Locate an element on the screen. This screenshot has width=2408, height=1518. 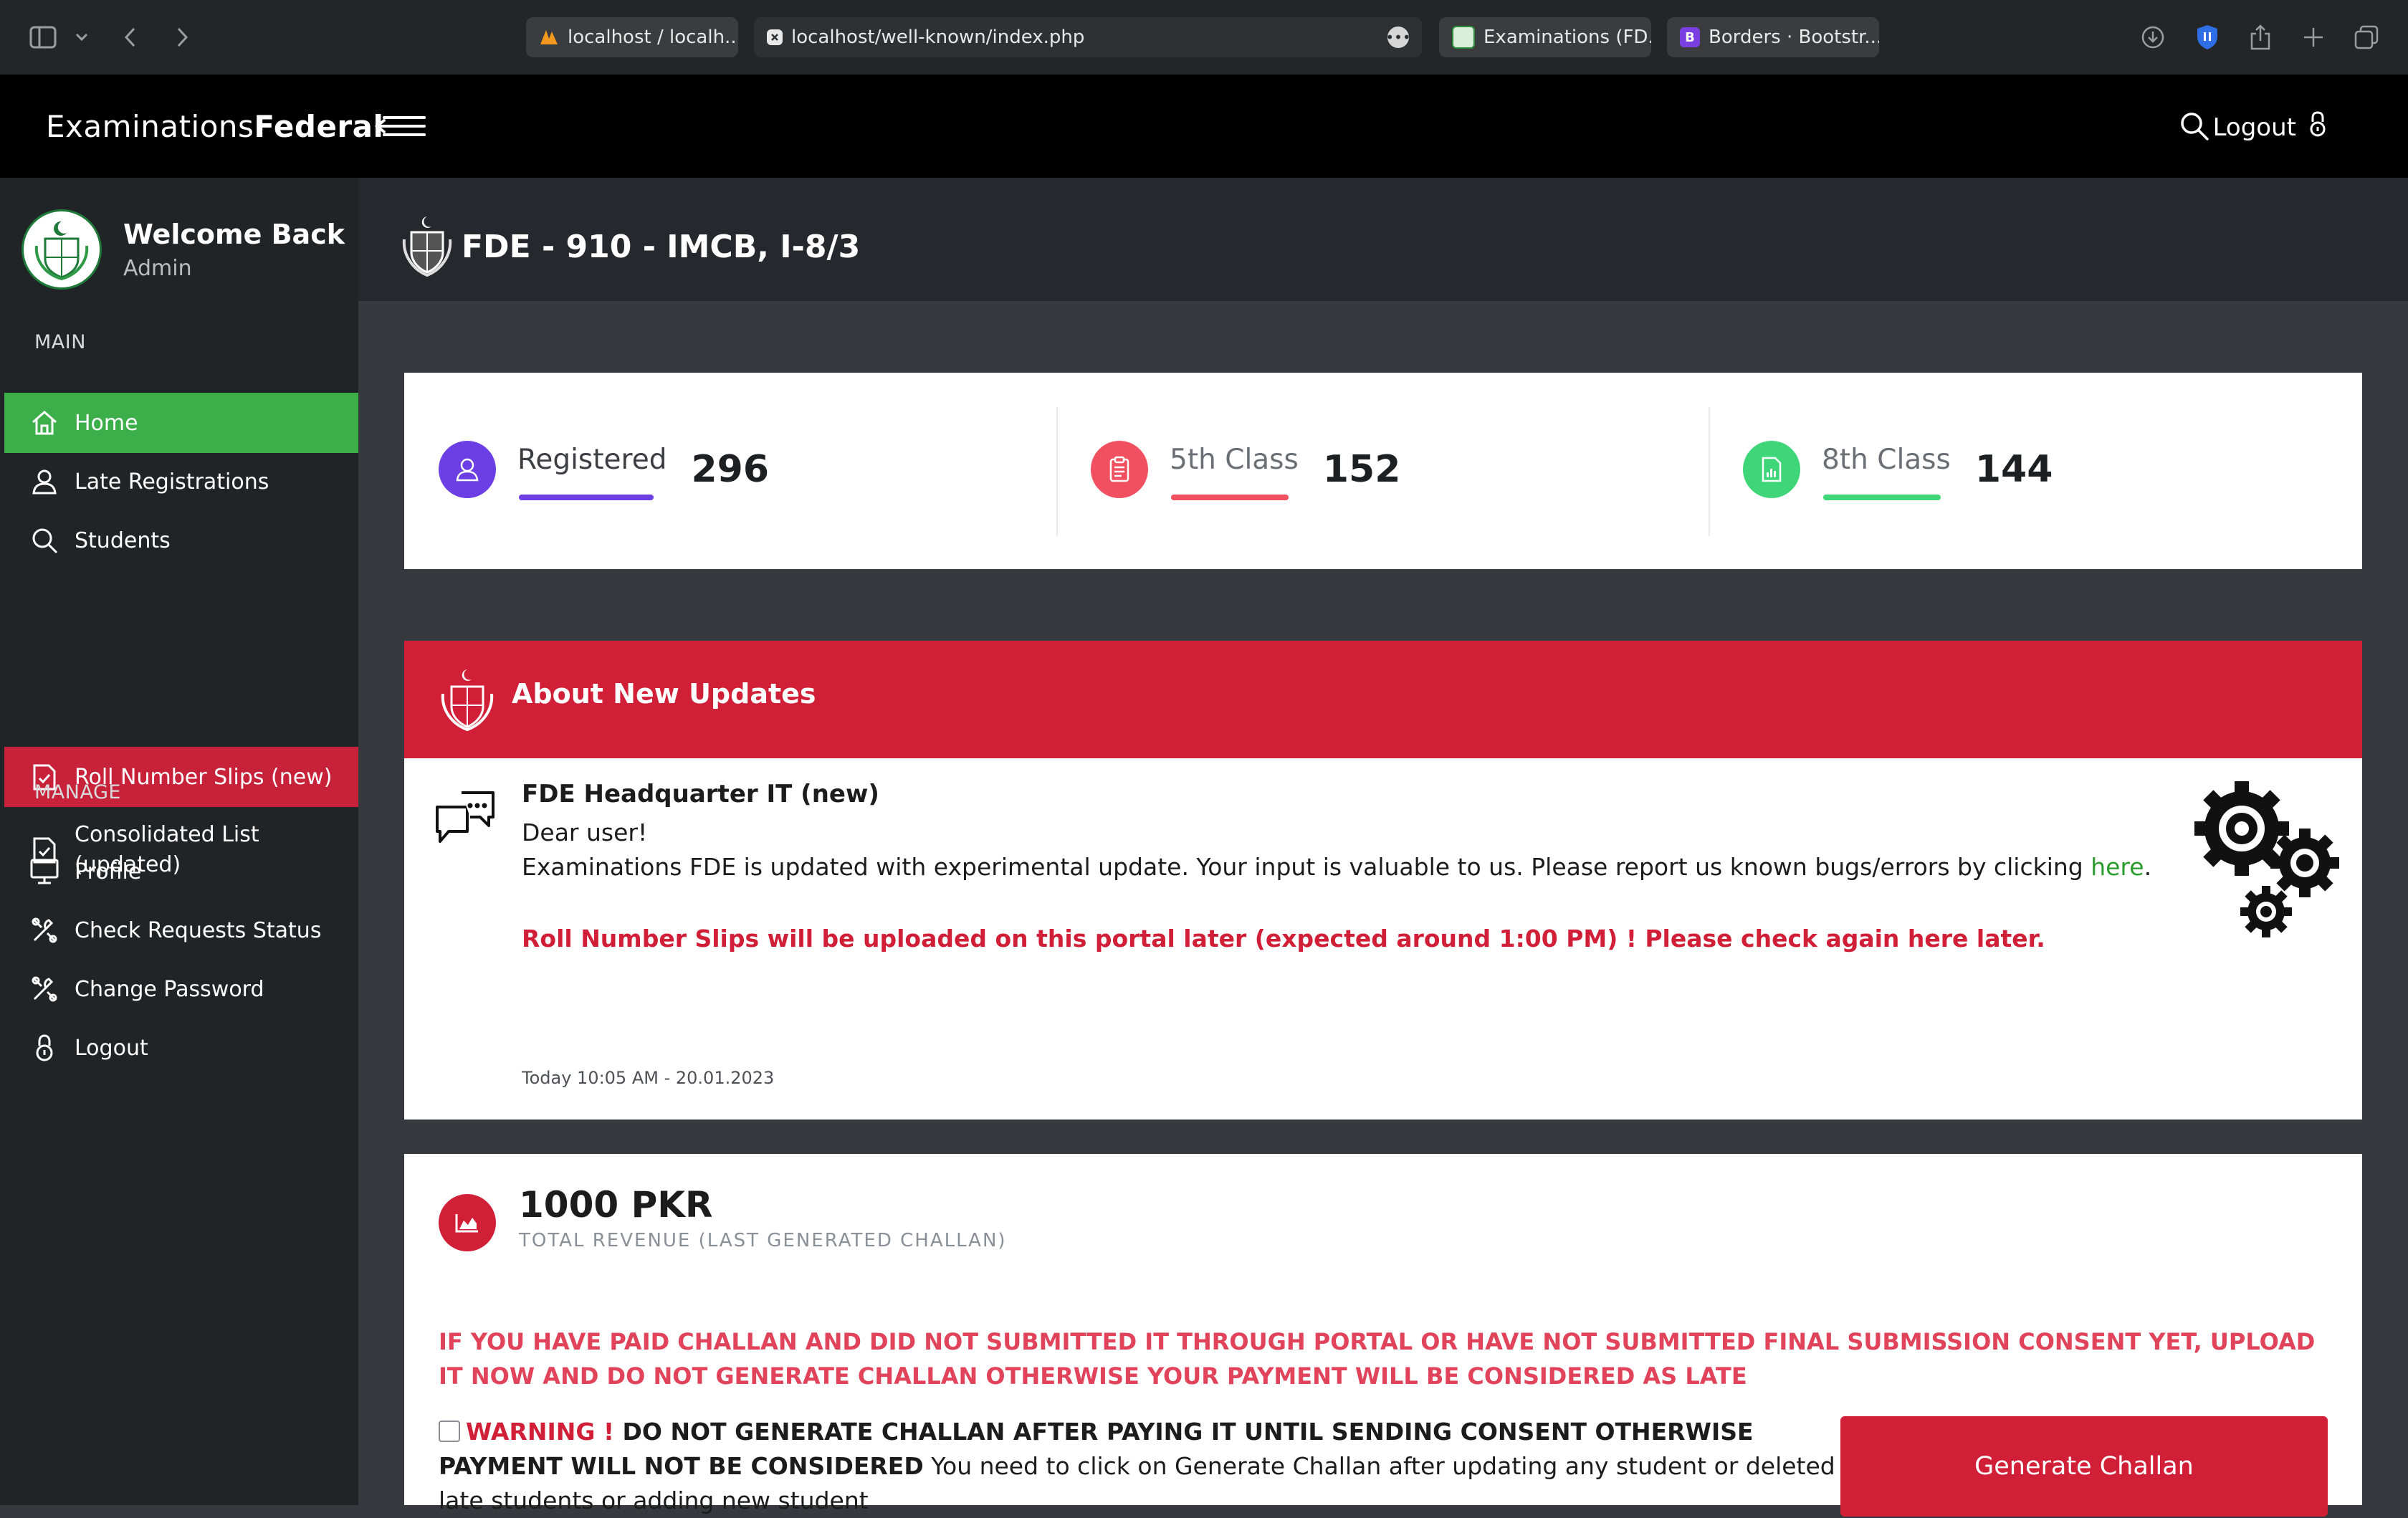
user-profile: Welcome Back Admin is located at coordinates (183, 249).